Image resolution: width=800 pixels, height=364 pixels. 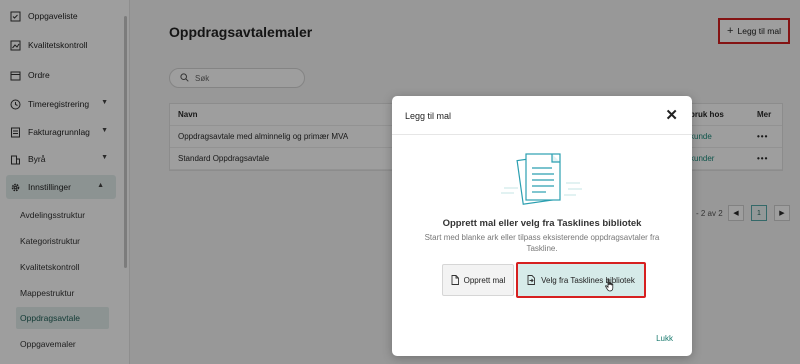 I want to click on dialog-divider, so click(x=542, y=134).